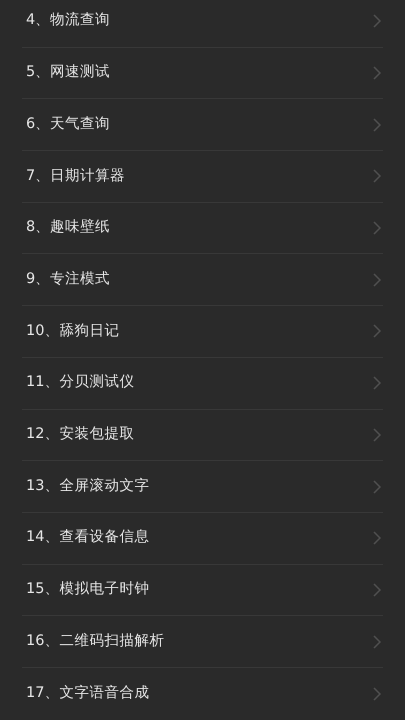 This screenshot has height=720, width=405. Describe the element at coordinates (202, 332) in the screenshot. I see `list-item: 10、舔狗日记` at that location.